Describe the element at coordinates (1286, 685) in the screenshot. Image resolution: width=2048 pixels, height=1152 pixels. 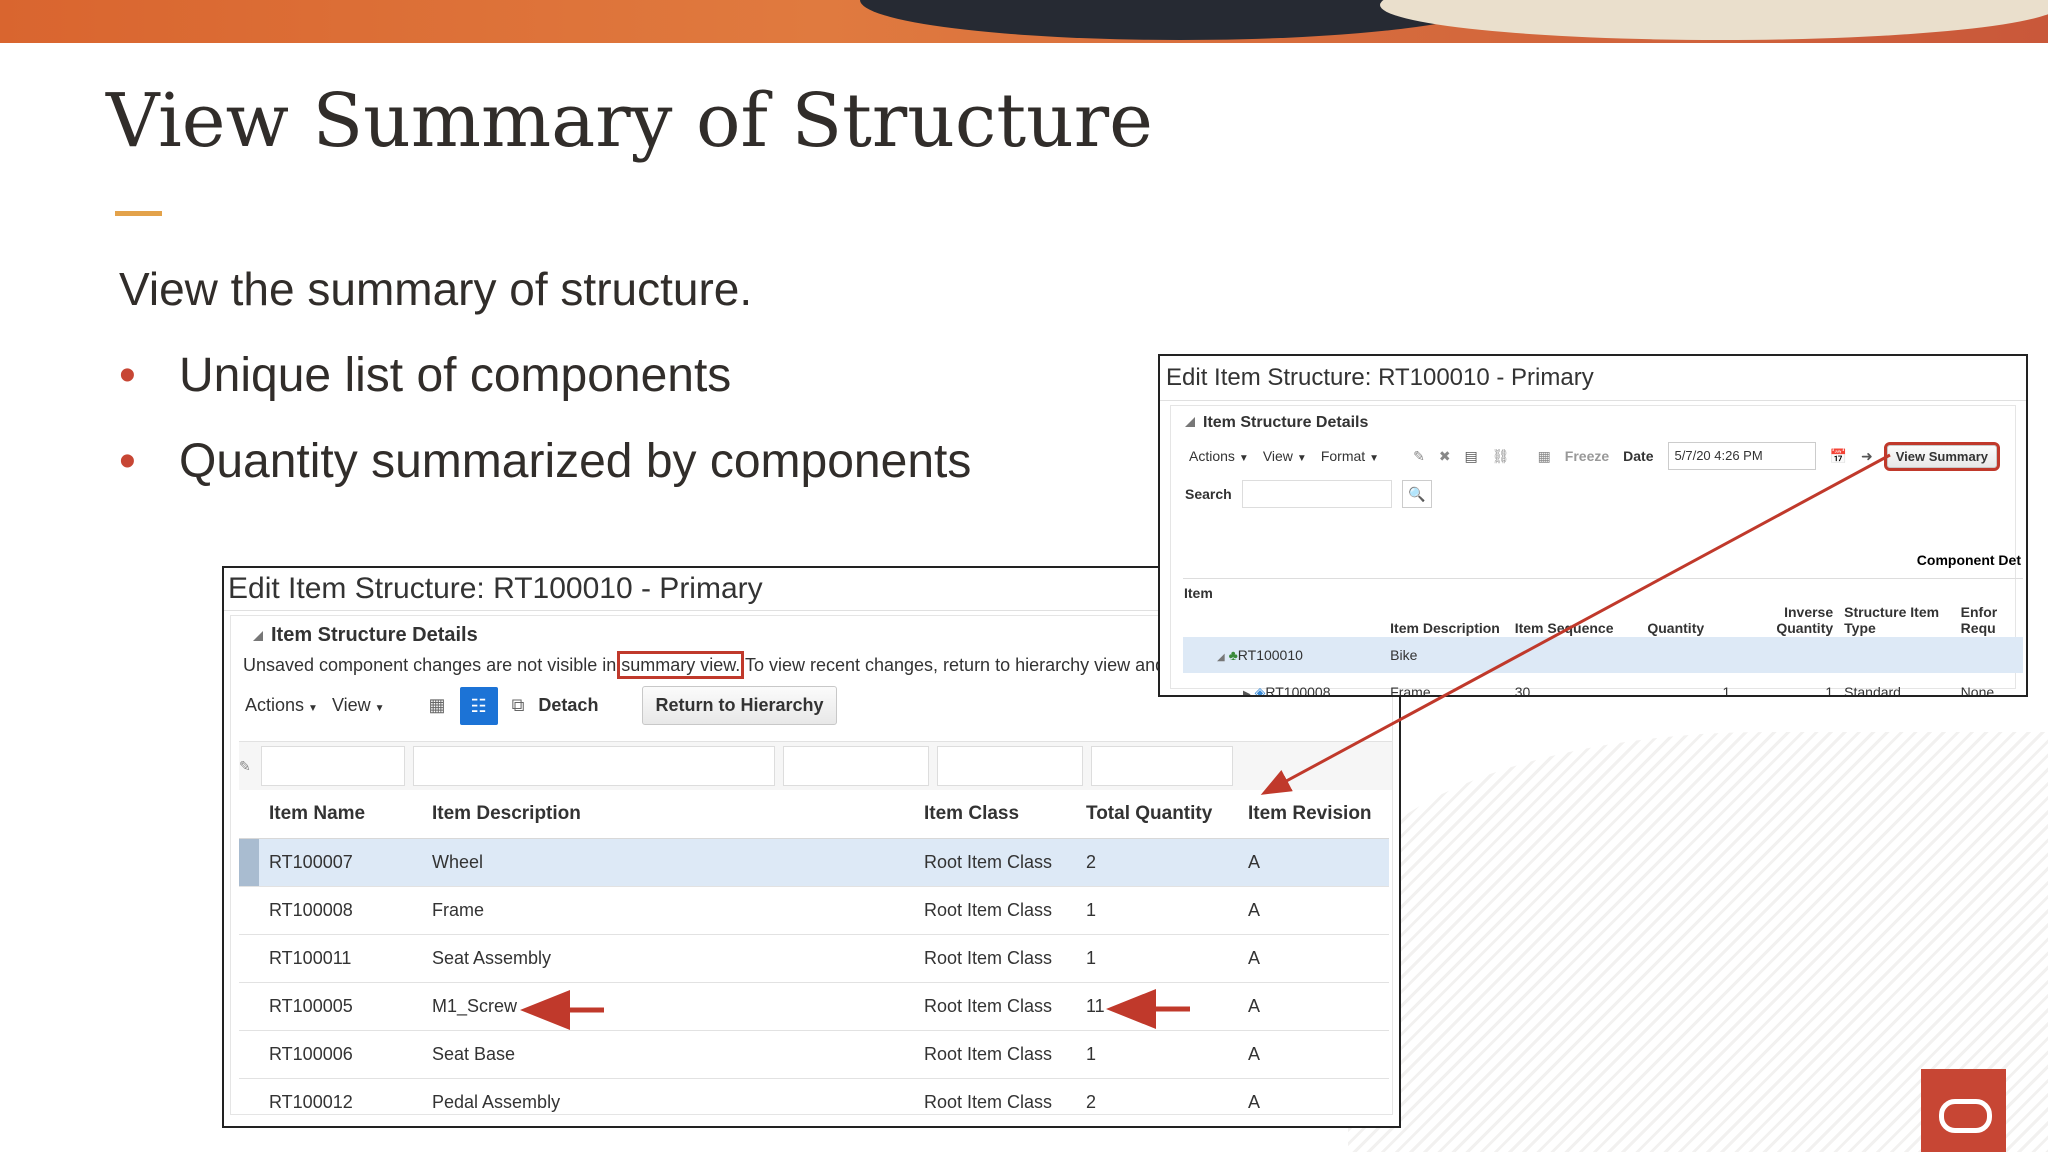
I see `item-cell: ▶ ◈RT100008` at that location.